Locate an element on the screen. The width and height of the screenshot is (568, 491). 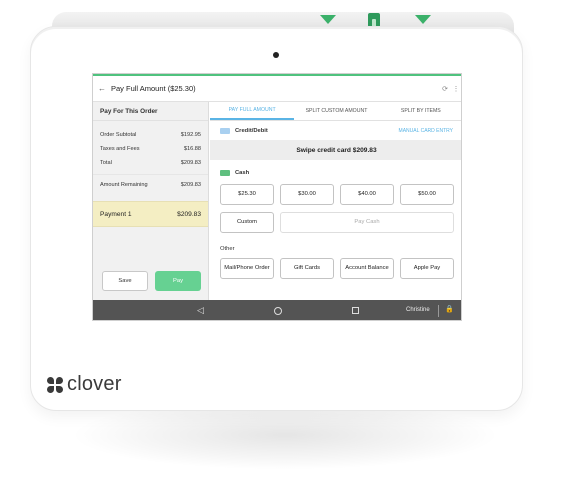
pay-button: Pay is located at coordinates (178, 281).